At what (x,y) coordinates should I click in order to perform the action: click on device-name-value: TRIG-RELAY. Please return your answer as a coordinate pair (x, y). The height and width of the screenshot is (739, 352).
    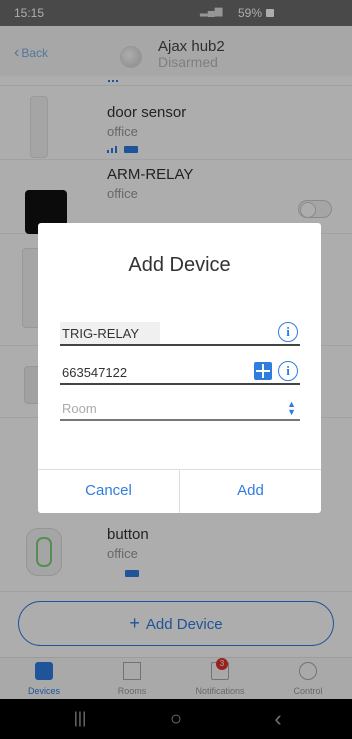
    Looking at the image, I should click on (101, 333).